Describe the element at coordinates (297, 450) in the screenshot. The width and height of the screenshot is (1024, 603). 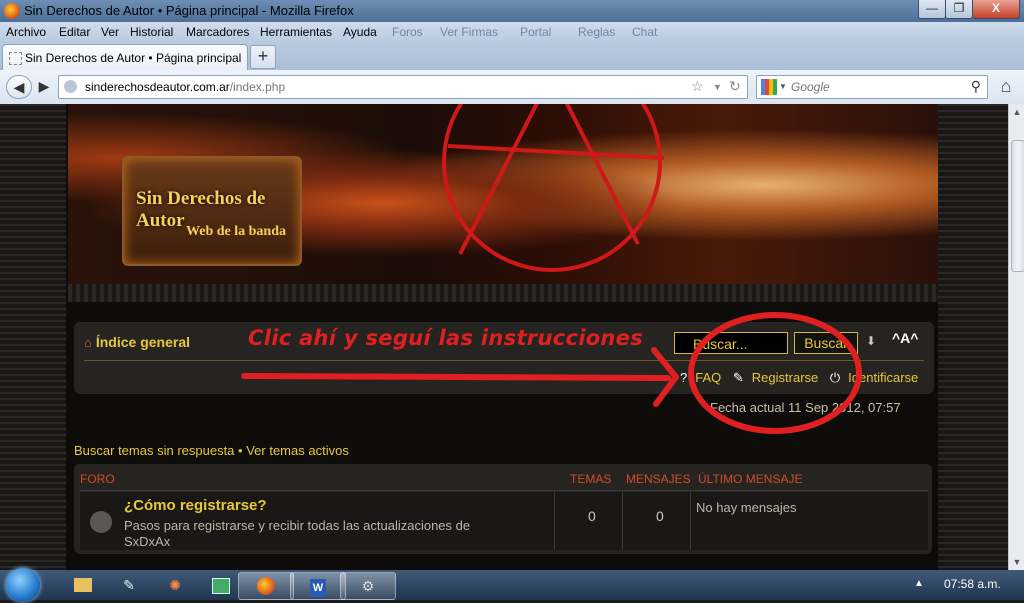
I see `active-topics-link: Ver temas activos` at that location.